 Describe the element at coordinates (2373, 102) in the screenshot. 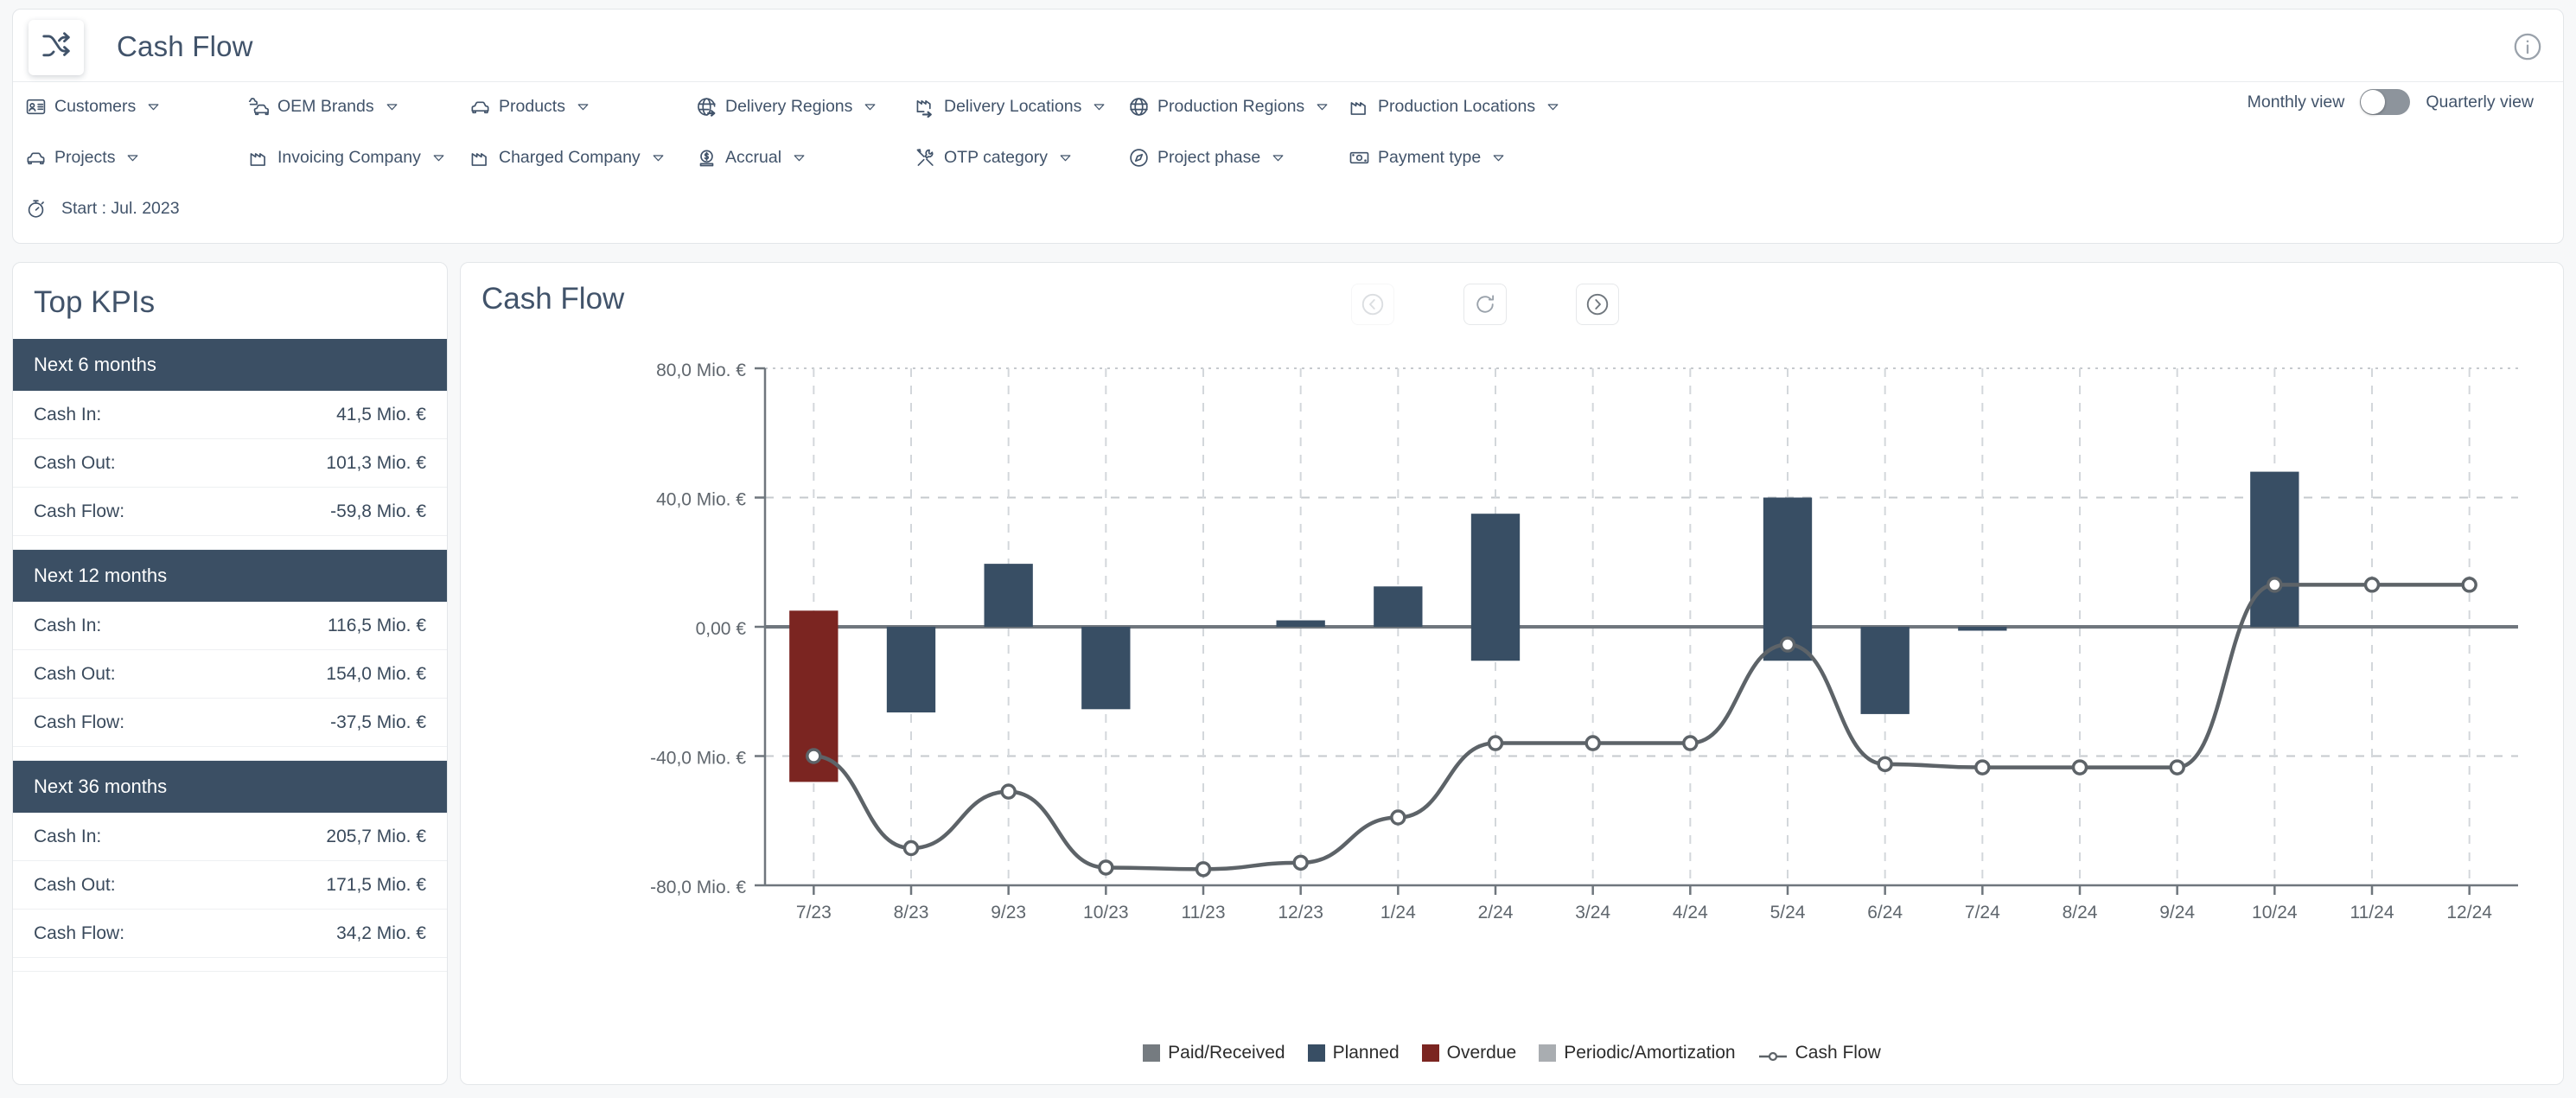

I see `toggle-knob` at that location.